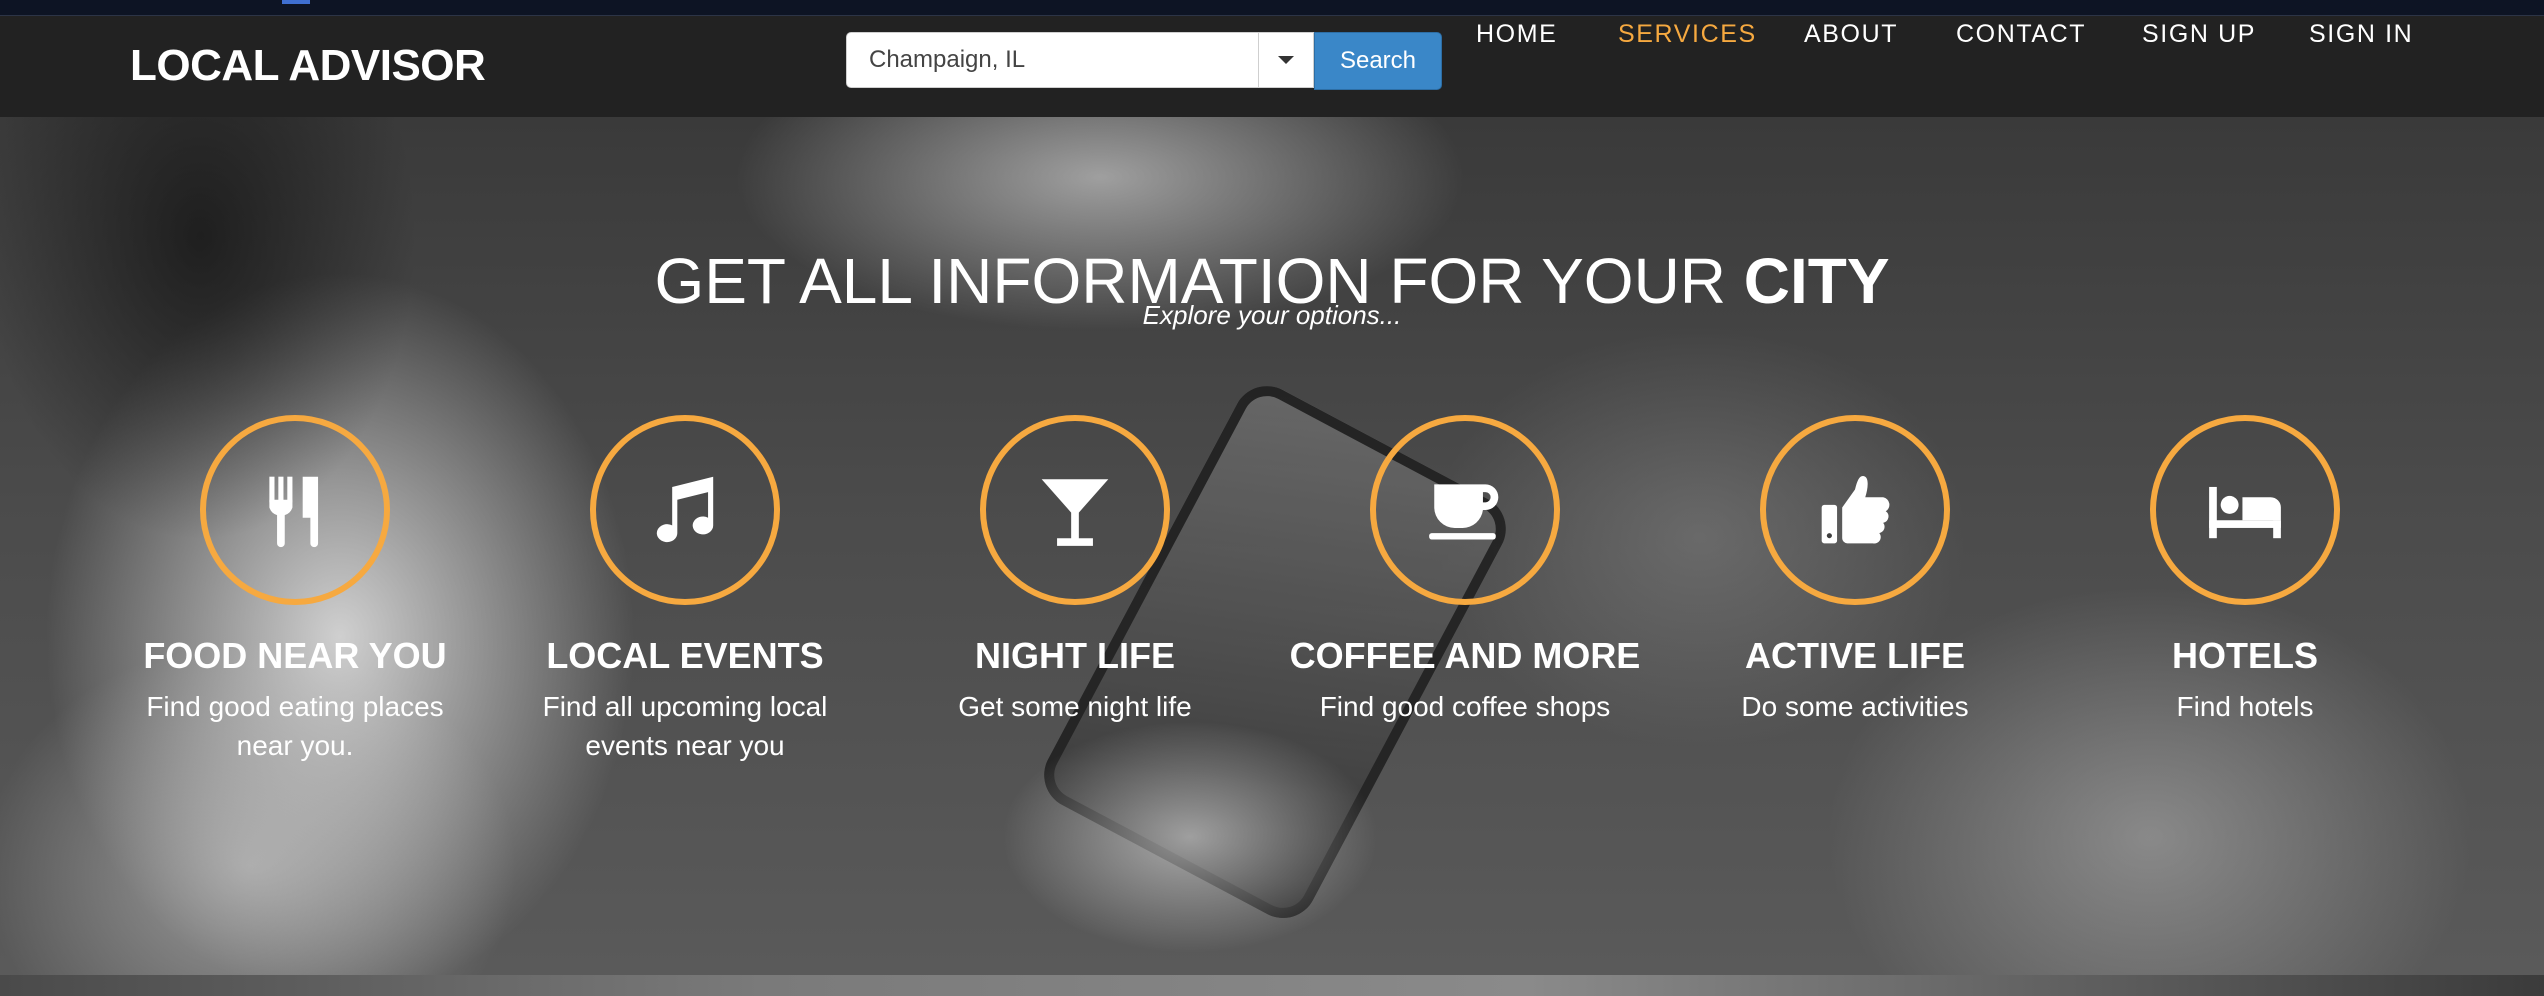 The image size is (2544, 996). I want to click on nav-contact: CONTACT, so click(2021, 34).